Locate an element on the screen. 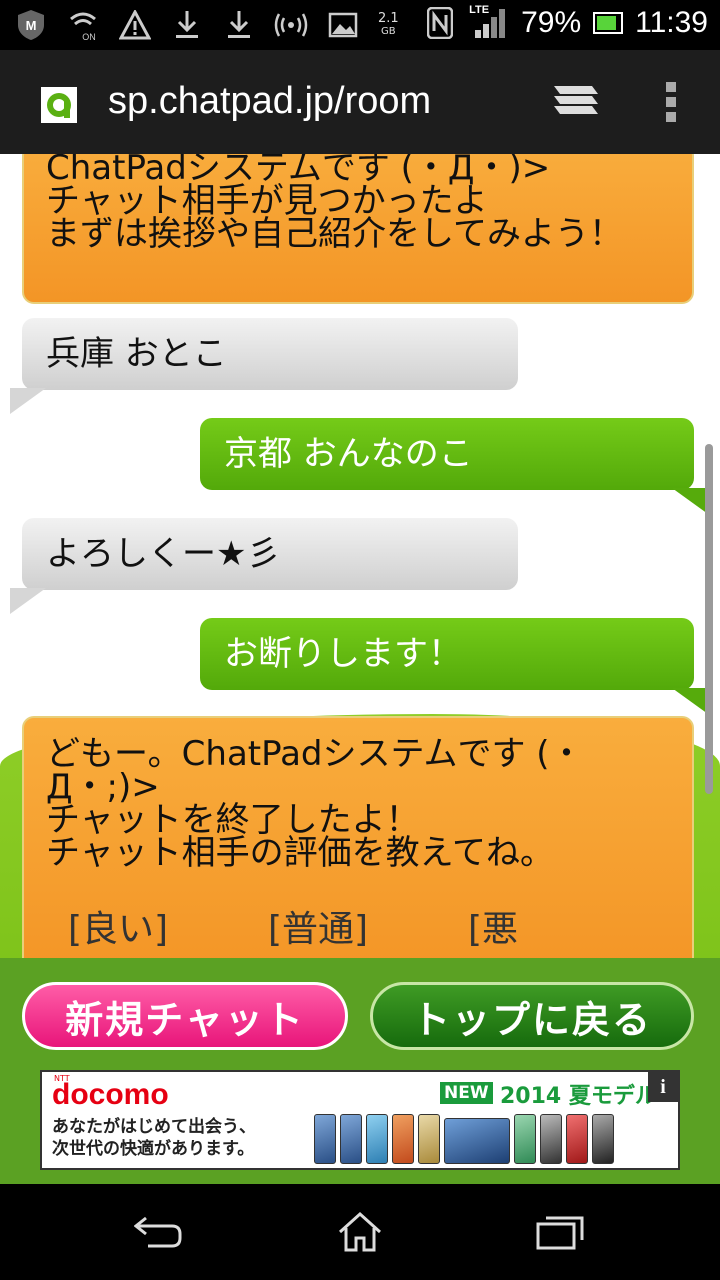 The width and height of the screenshot is (720, 1280). rating-options: [良い] [普通] [悪 is located at coordinates (368, 930).